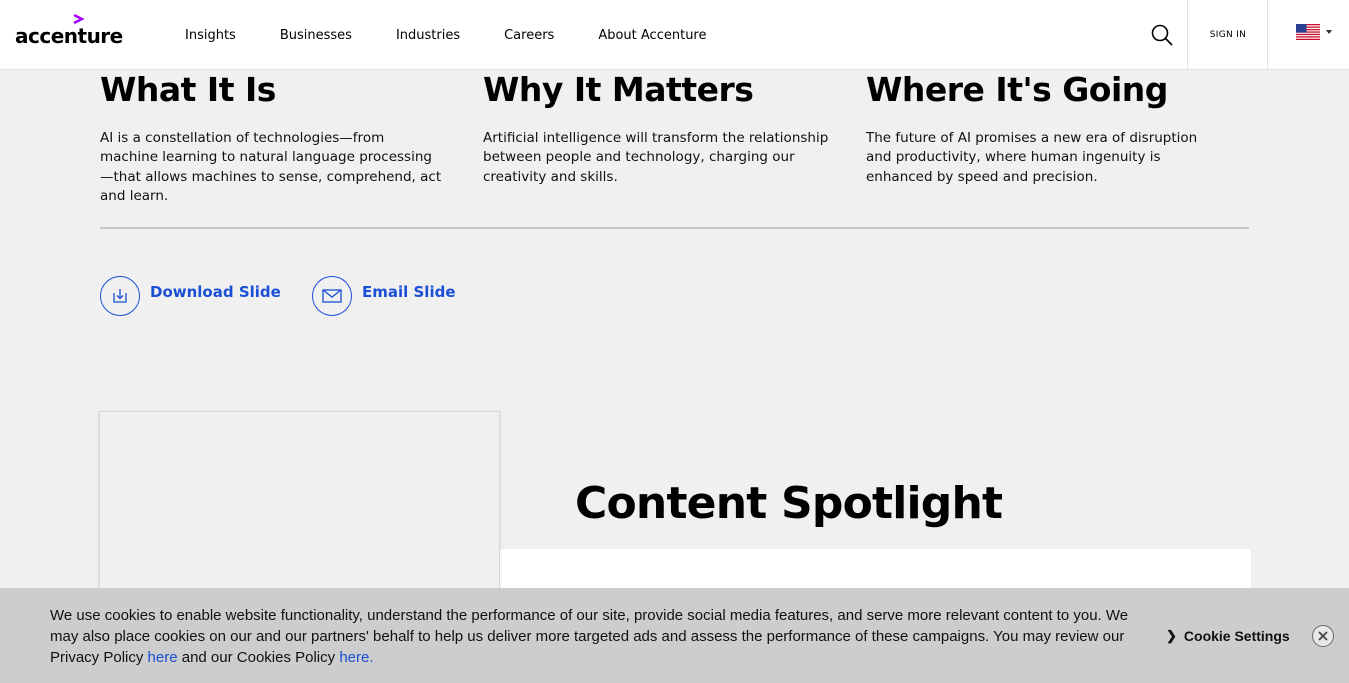 The width and height of the screenshot is (1349, 683). Describe the element at coordinates (1017, 89) in the screenshot. I see `column-title: Where It's Going` at that location.